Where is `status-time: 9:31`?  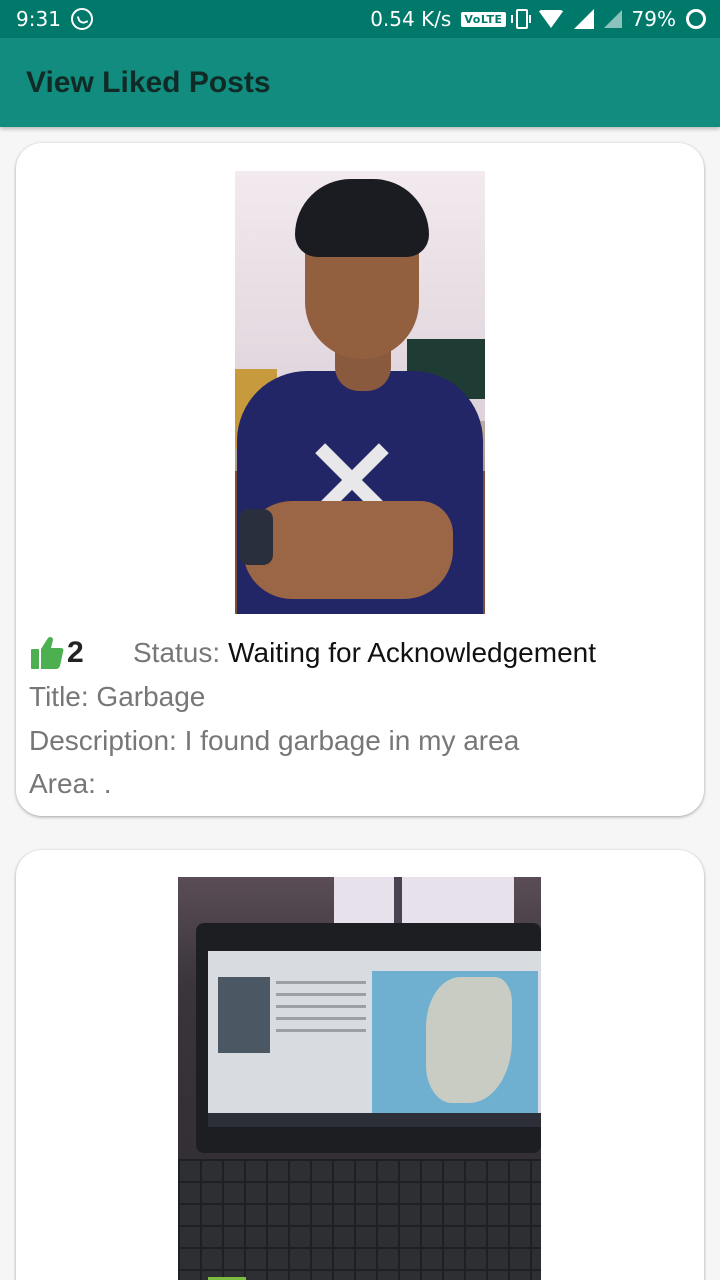 status-time: 9:31 is located at coordinates (38, 19).